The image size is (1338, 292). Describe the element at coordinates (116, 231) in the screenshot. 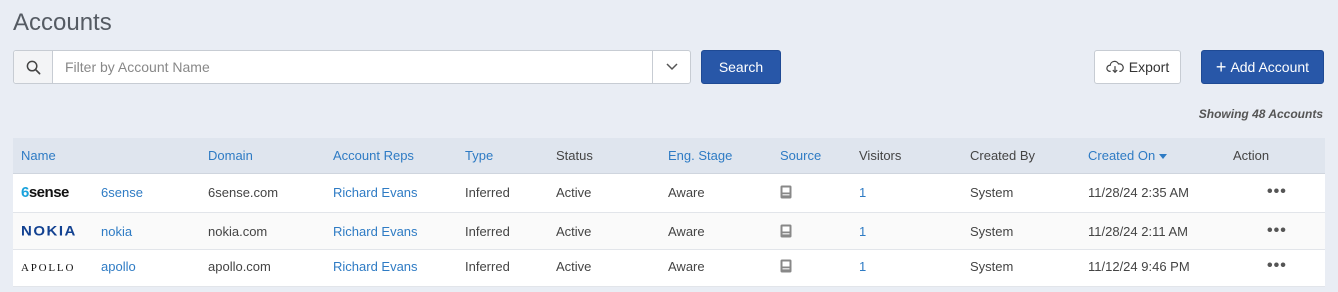

I see `account-name-link: nokia` at that location.